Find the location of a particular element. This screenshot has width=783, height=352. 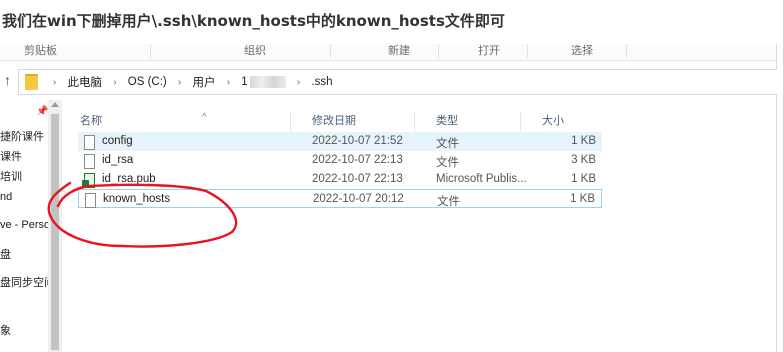

column-header-type: 类型 is located at coordinates (447, 120).